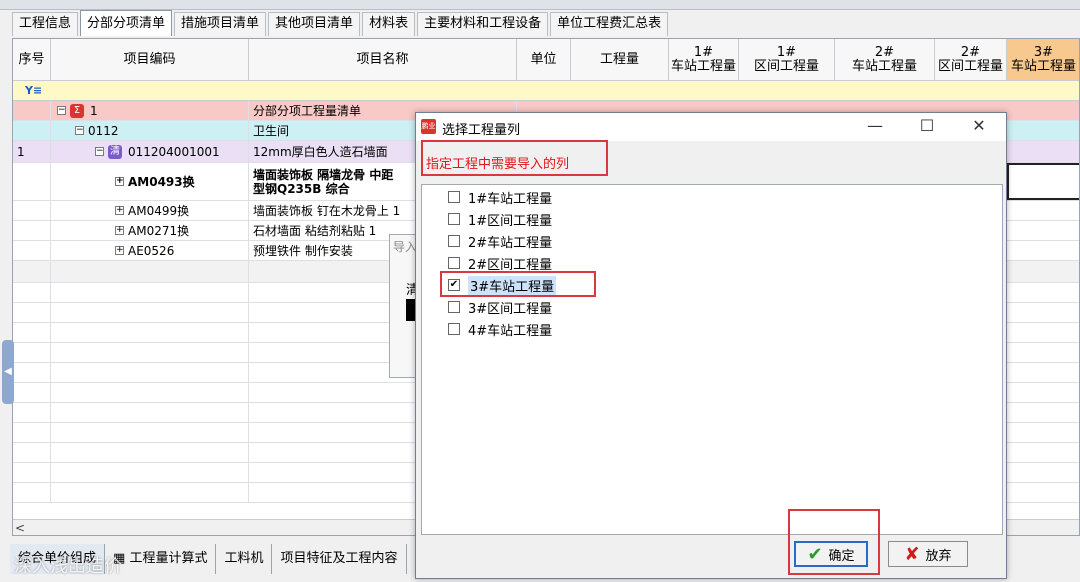 The image size is (1080, 582). What do you see at coordinates (704, 60) in the screenshot?
I see `header-1-station: 1# 车站工程量` at bounding box center [704, 60].